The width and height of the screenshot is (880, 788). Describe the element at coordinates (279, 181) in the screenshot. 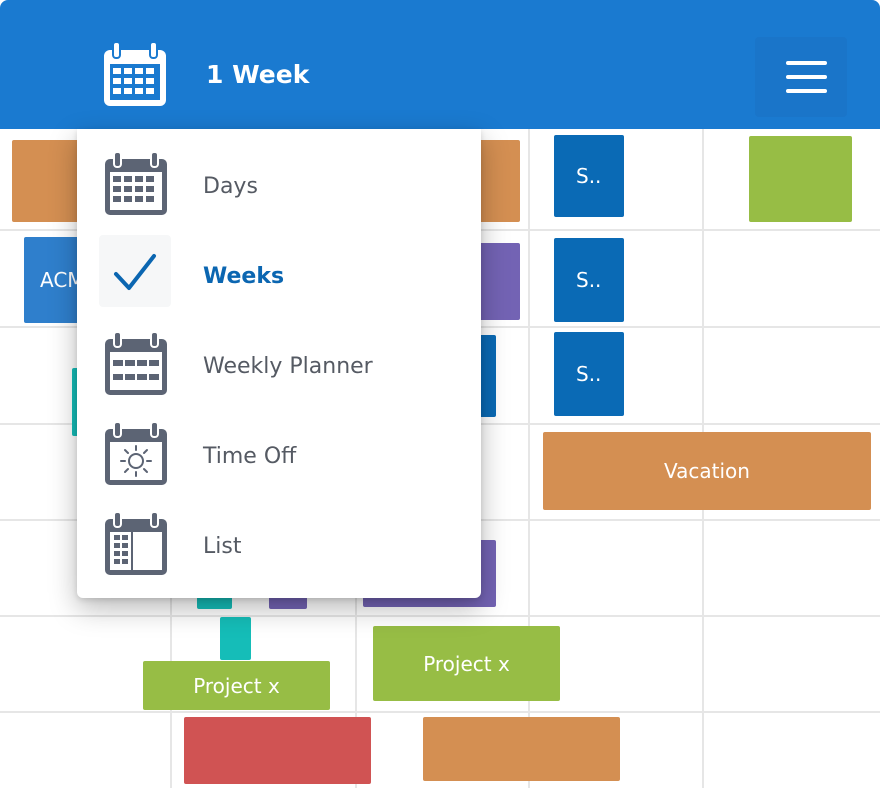

I see `menu-item-days: Days` at that location.